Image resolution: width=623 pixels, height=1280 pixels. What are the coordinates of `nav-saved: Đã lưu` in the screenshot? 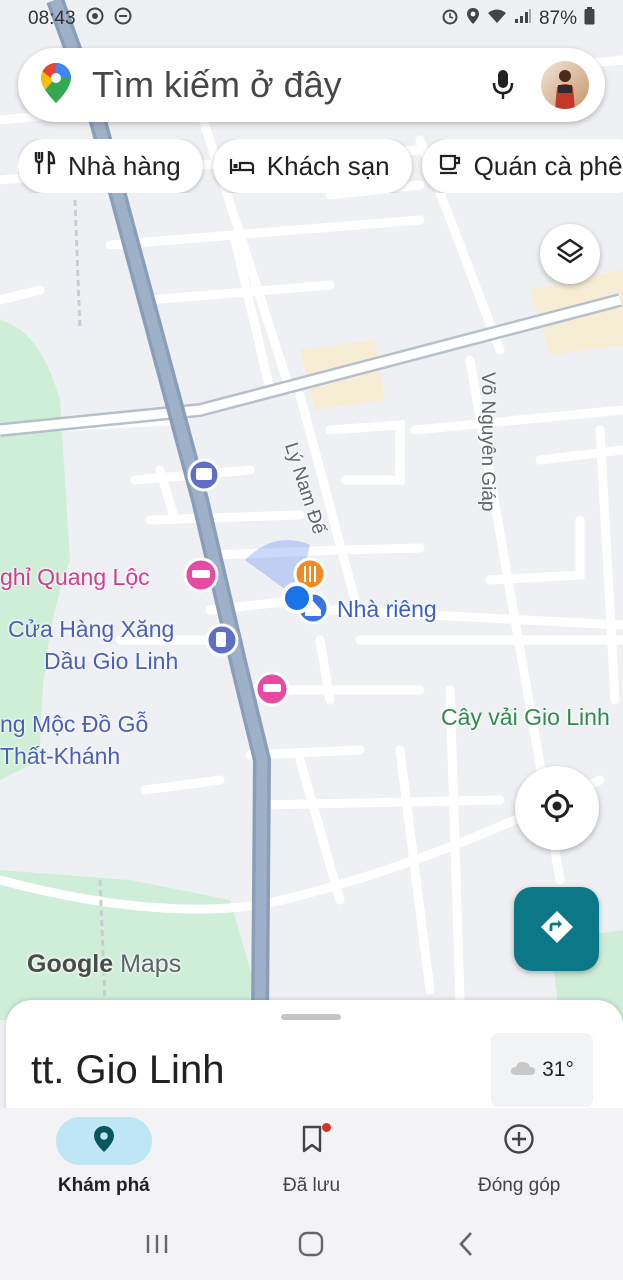 It's located at (312, 1160).